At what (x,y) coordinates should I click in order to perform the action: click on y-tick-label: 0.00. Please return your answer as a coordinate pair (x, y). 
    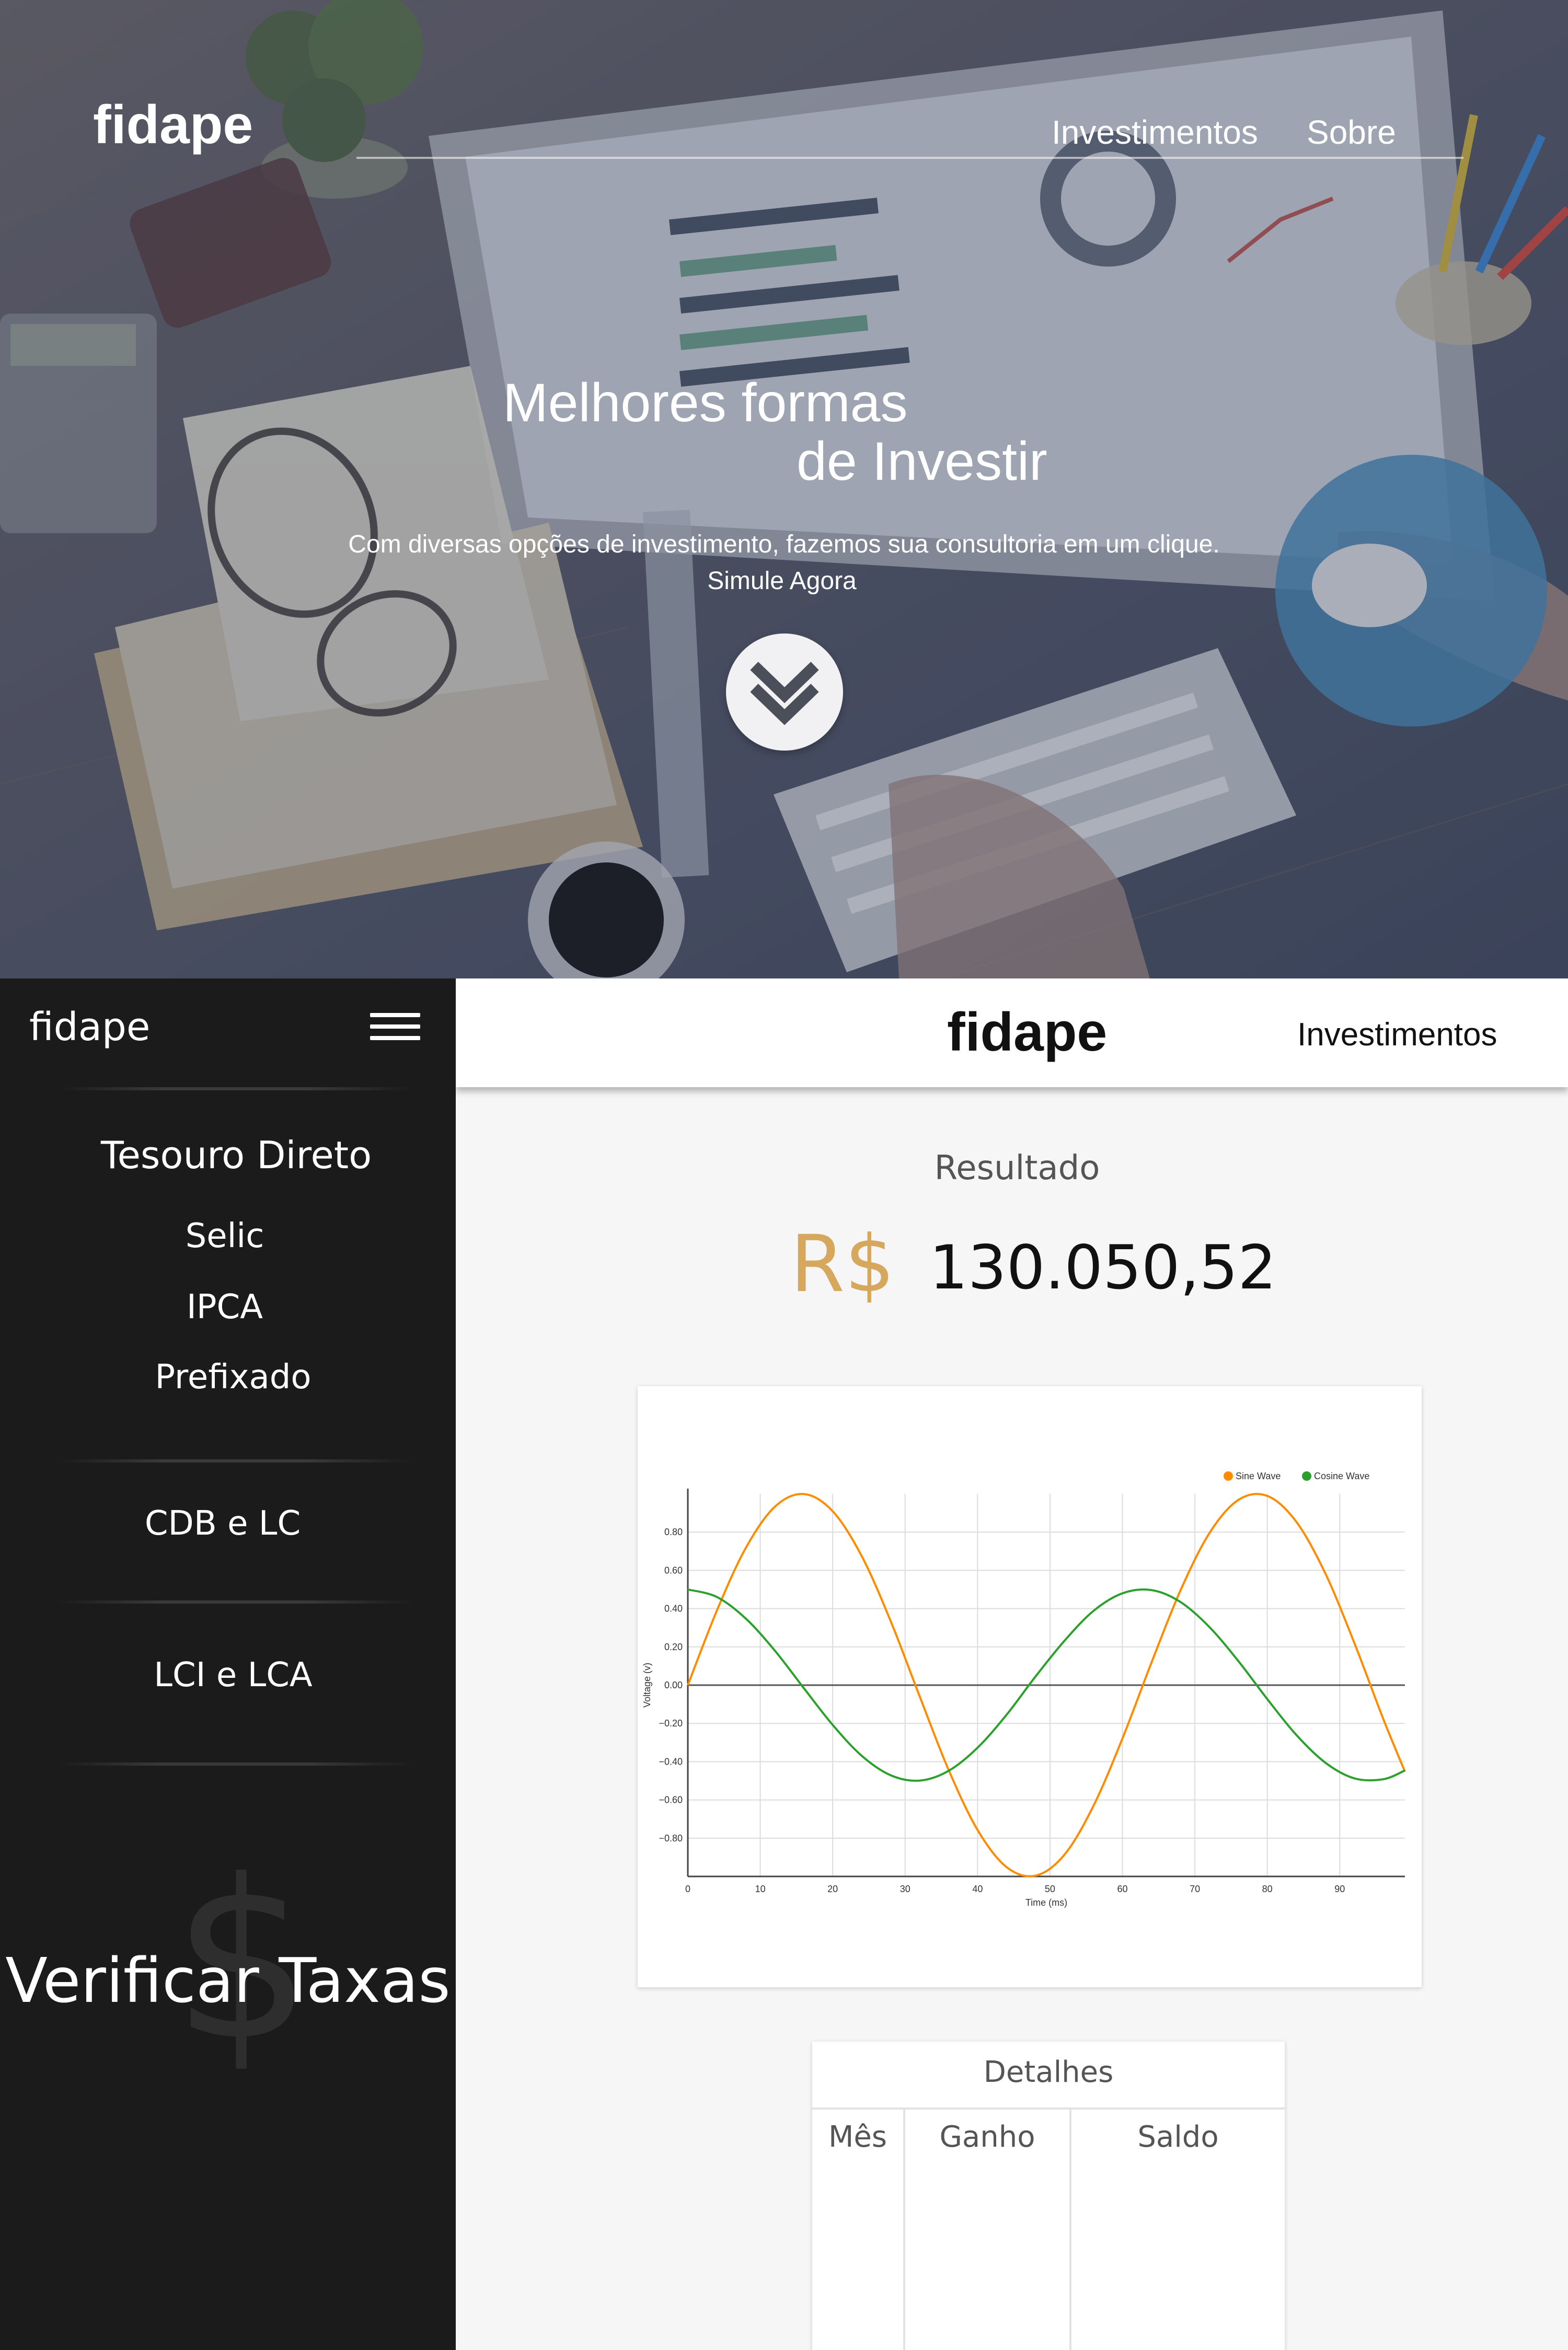
    Looking at the image, I should click on (673, 1685).